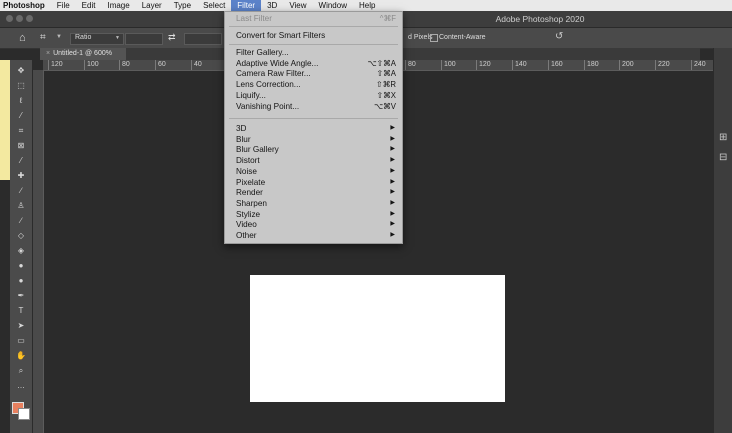 Image resolution: width=732 pixels, height=433 pixels. I want to click on content-aware-checkbox, so click(434, 38).